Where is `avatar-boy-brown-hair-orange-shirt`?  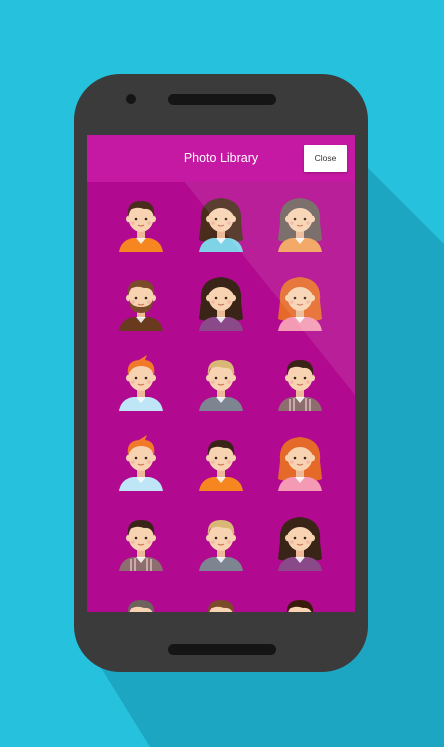
avatar-boy-brown-hair-orange-shirt is located at coordinates (141, 222).